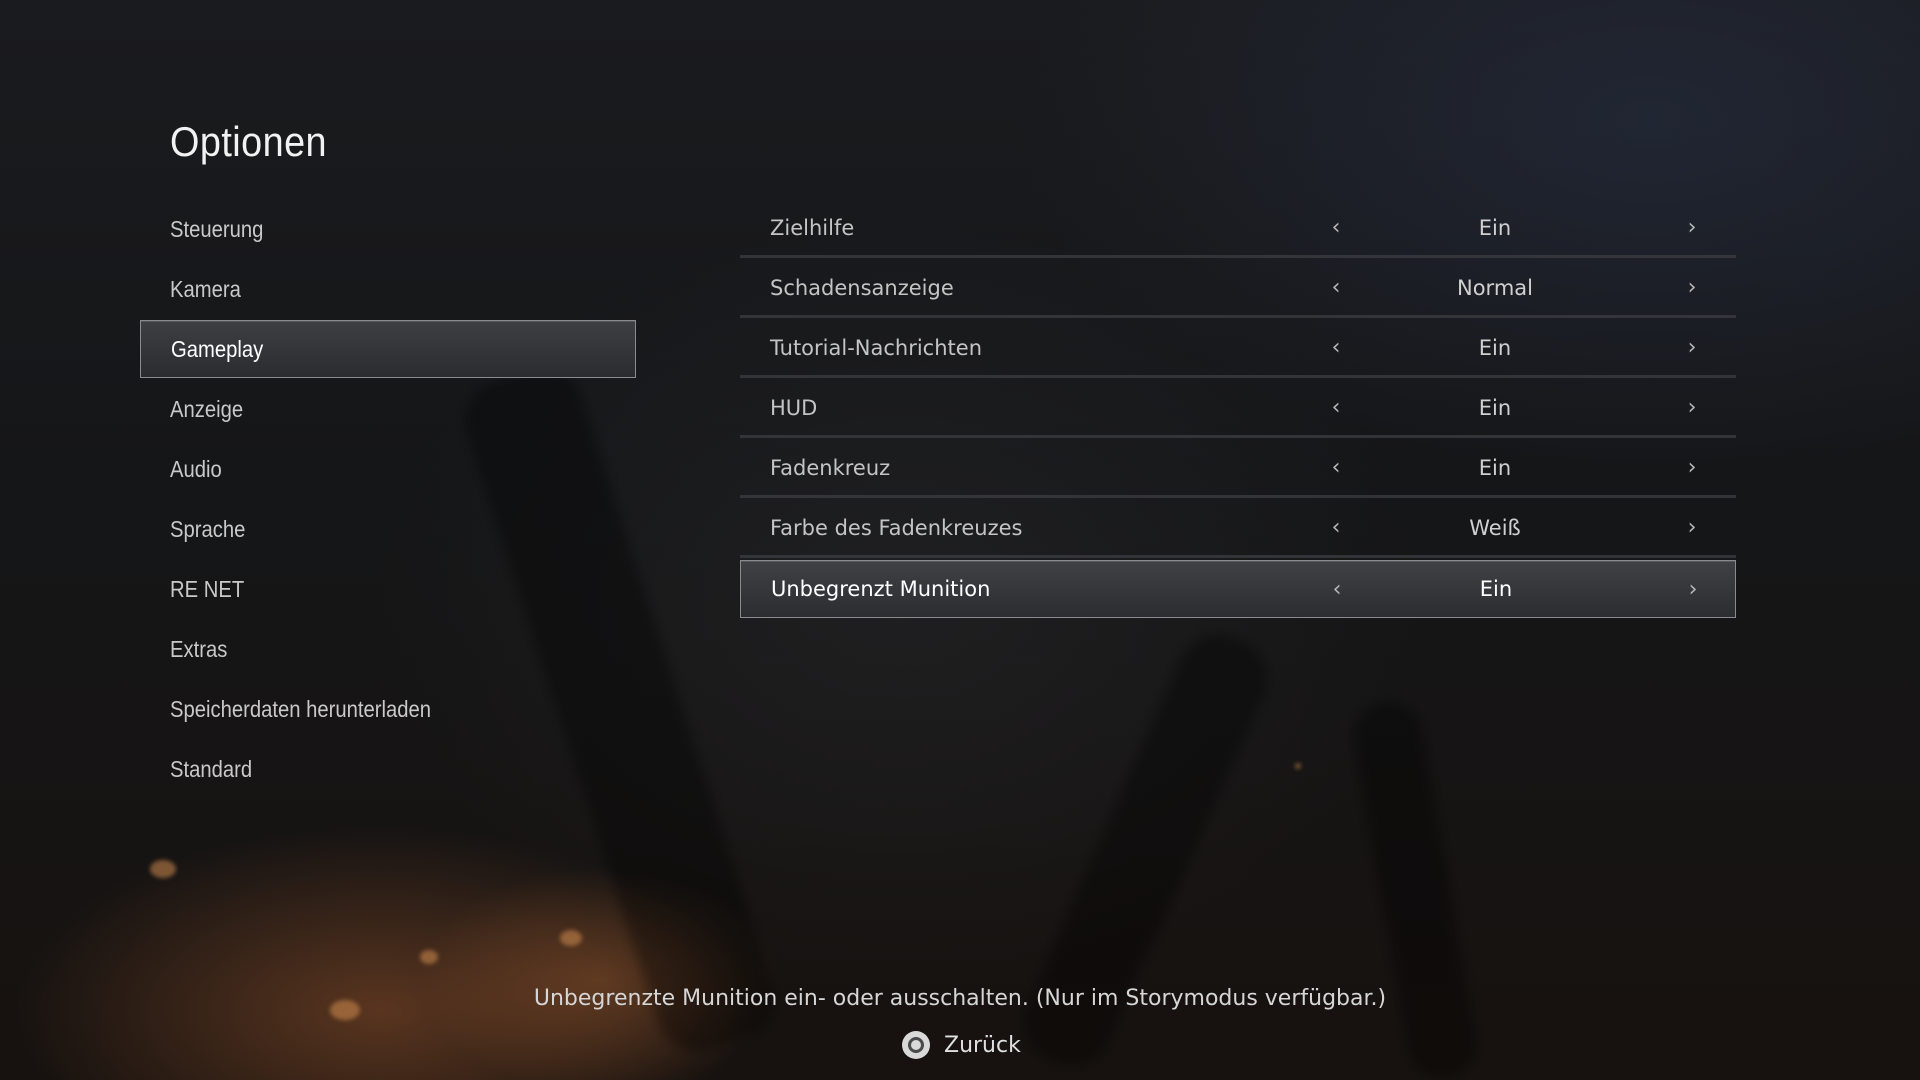 The height and width of the screenshot is (1080, 1920). Describe the element at coordinates (211, 768) in the screenshot. I see `category-label: Standard` at that location.